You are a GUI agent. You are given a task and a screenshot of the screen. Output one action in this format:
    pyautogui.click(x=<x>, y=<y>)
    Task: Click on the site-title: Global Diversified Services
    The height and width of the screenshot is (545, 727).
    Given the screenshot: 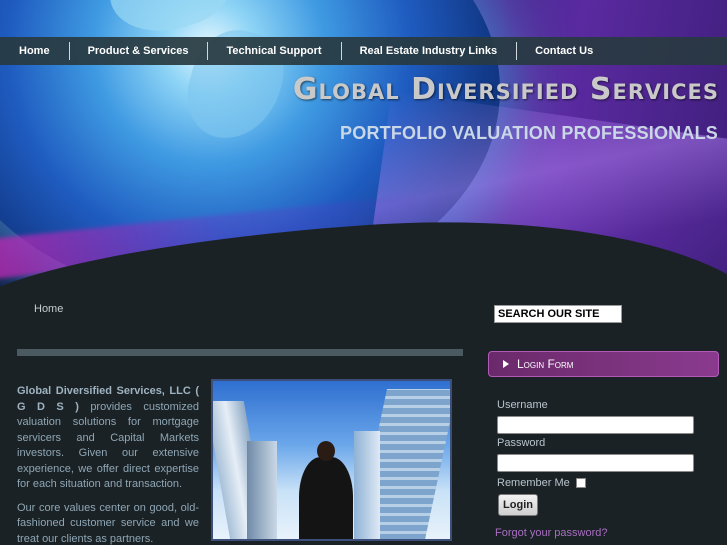 What is the action you would take?
    pyautogui.click(x=505, y=89)
    